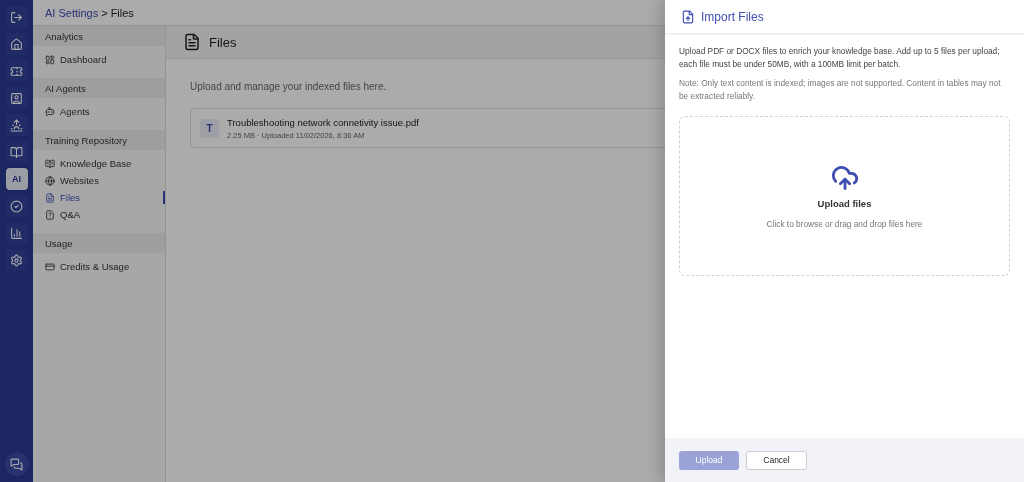  Describe the element at coordinates (209, 128) in the screenshot. I see `file-initial: T` at that location.